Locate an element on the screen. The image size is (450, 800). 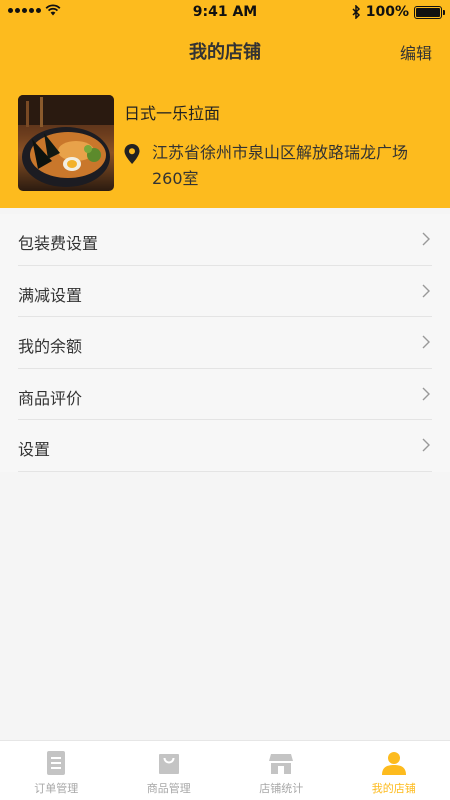
user-icon is located at coordinates (393, 763).